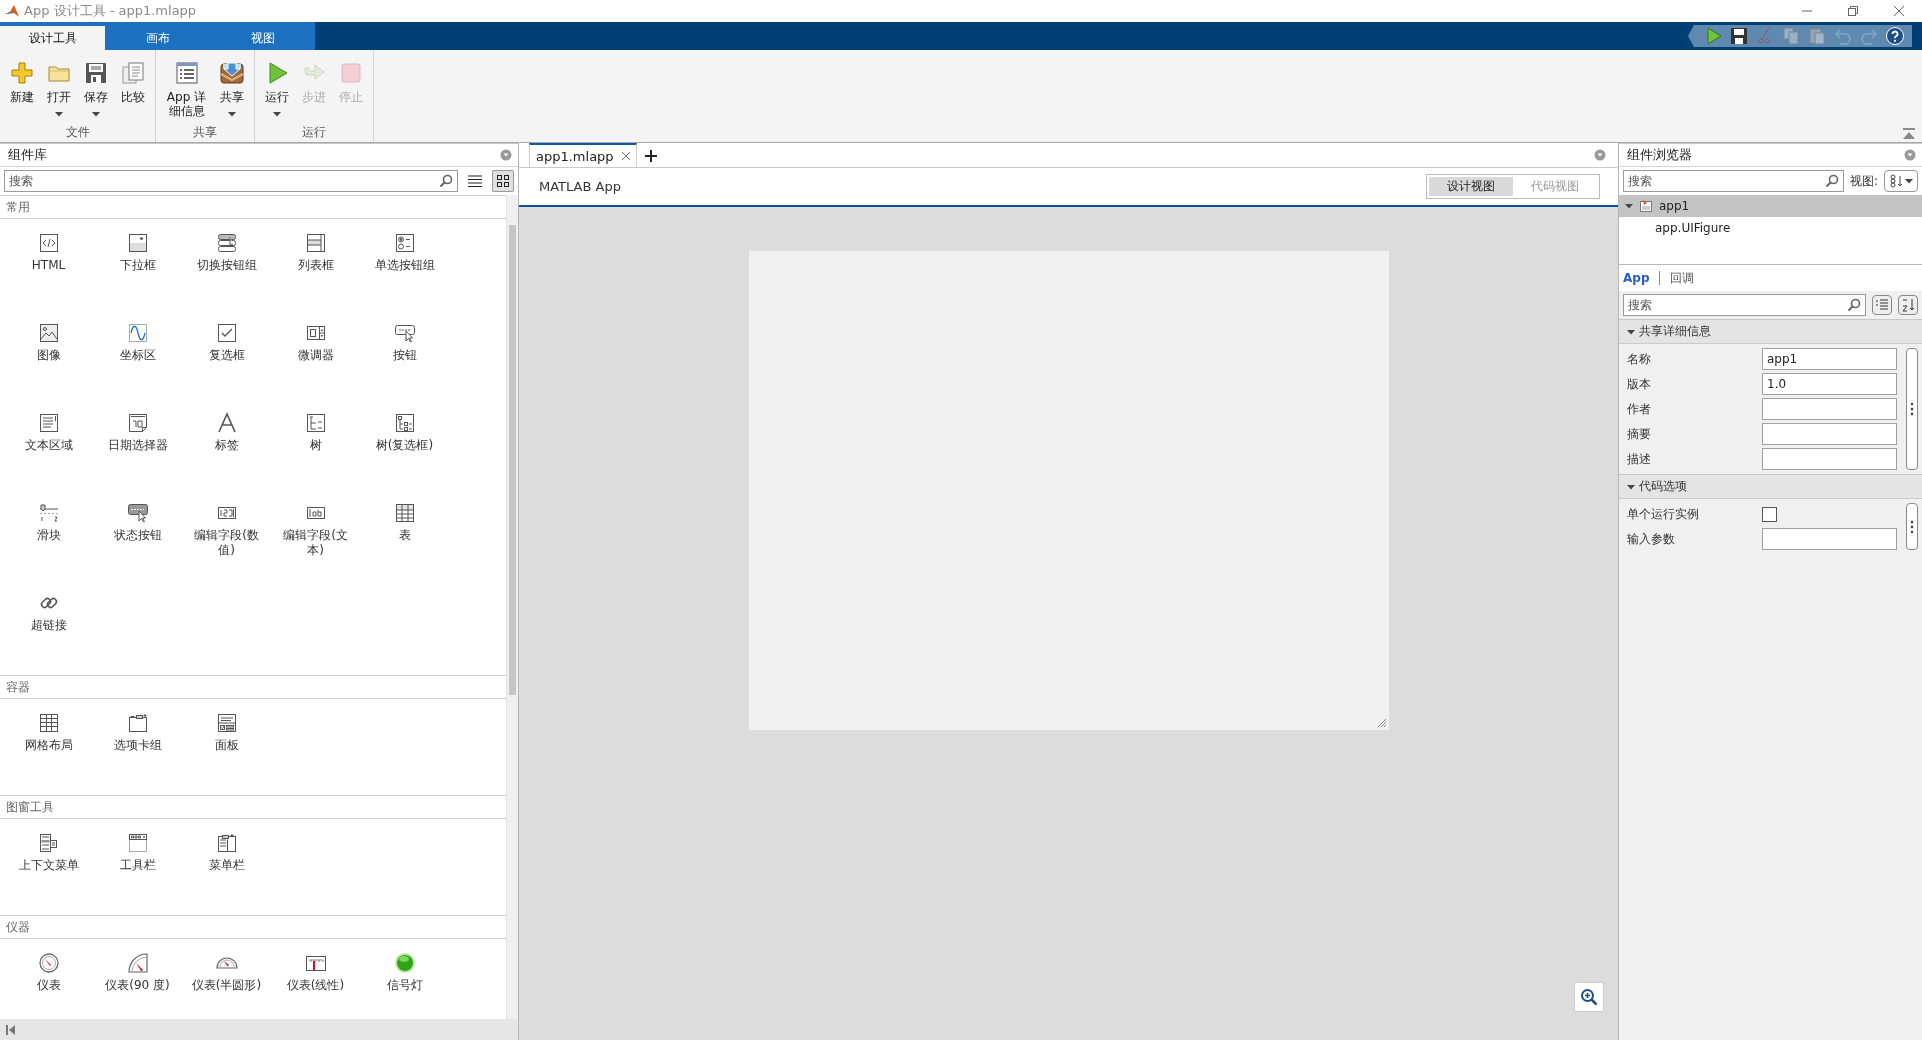 The width and height of the screenshot is (1922, 1040). What do you see at coordinates (137, 864) in the screenshot?
I see `component-item: 工具栏` at bounding box center [137, 864].